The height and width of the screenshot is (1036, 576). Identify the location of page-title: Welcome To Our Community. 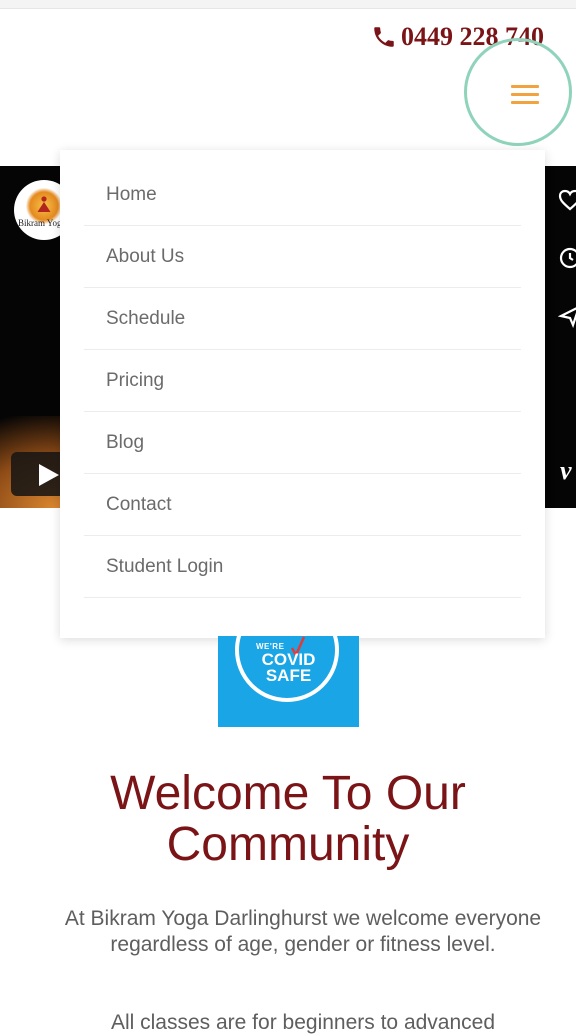
(288, 819).